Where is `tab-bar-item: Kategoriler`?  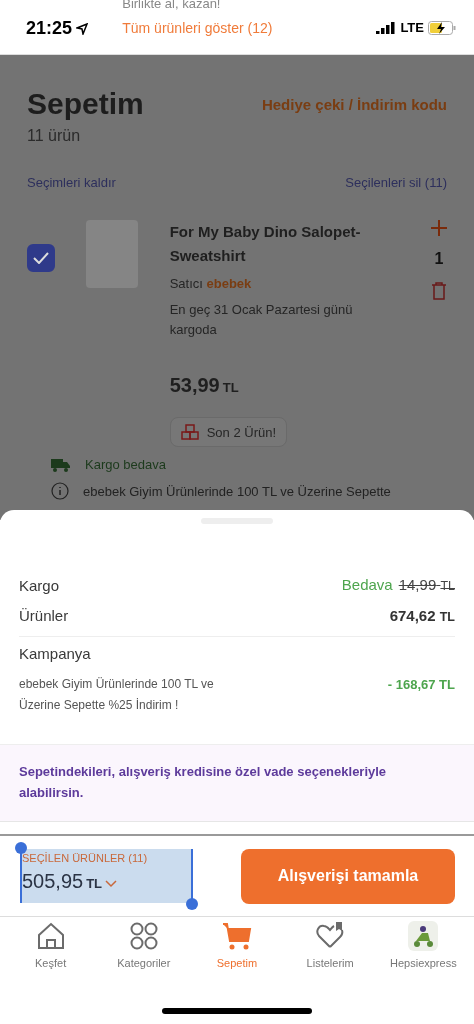 tab-bar-item: Kategoriler is located at coordinates (143, 945).